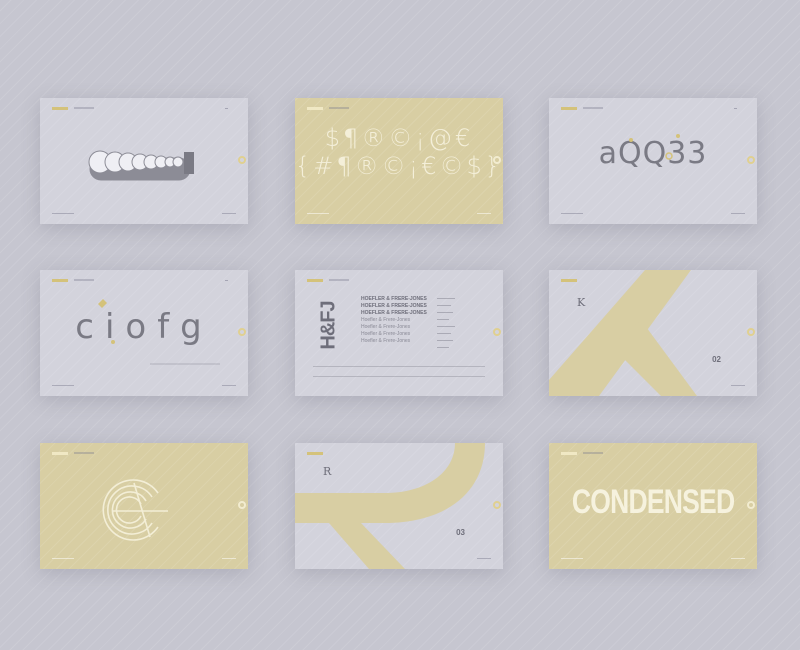 This screenshot has width=800, height=650. I want to click on blob-glyph-graphic, so click(141, 165).